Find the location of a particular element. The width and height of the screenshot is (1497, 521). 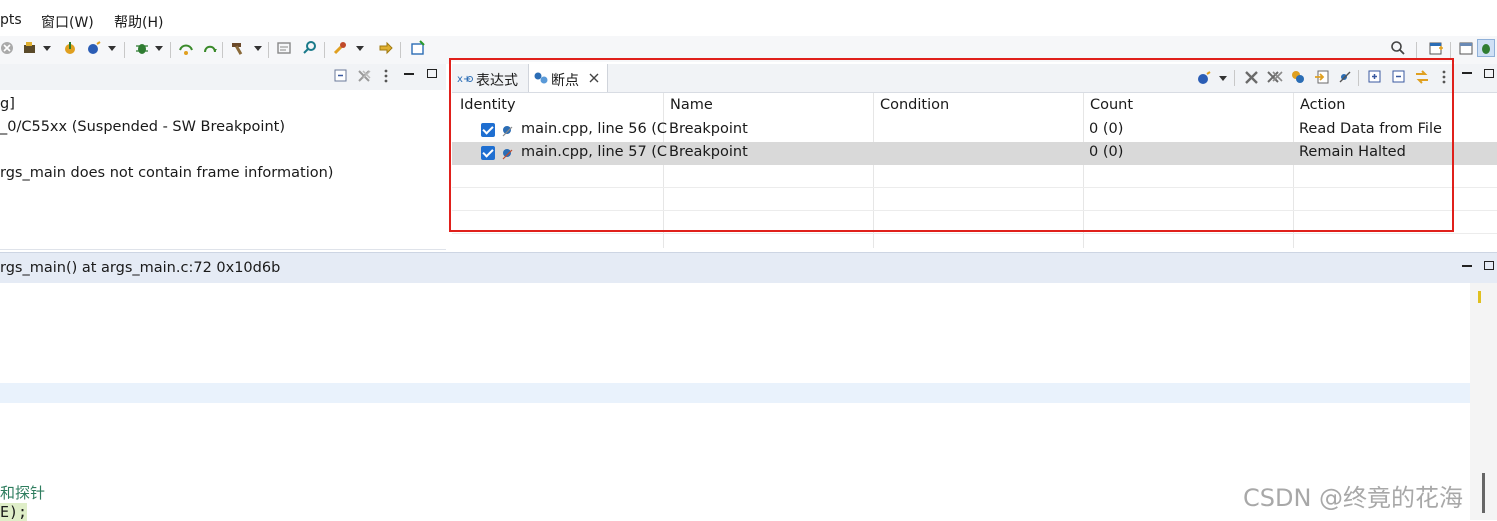

perspective-new-icon is located at coordinates (418, 48).